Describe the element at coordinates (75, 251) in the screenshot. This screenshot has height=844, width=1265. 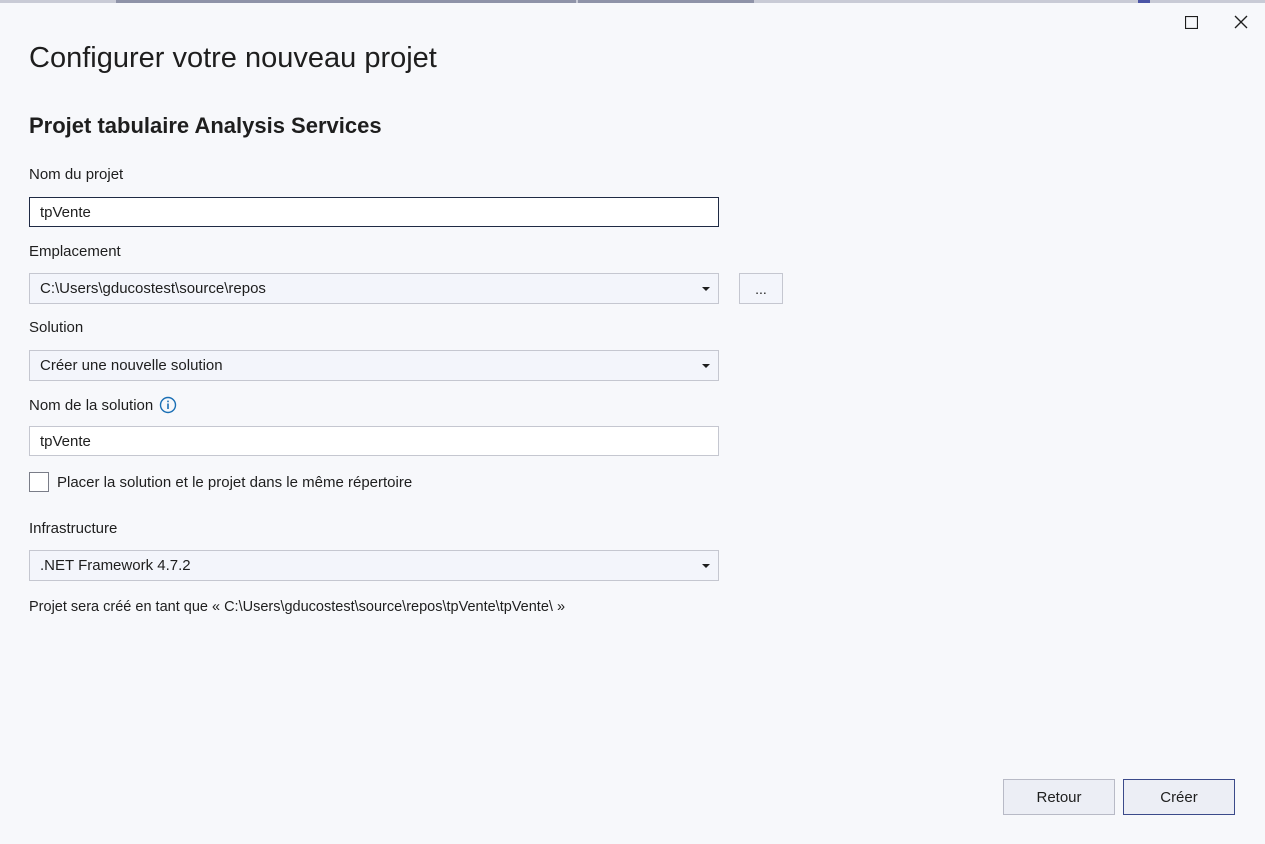
I see `location-label: Emplacement` at that location.